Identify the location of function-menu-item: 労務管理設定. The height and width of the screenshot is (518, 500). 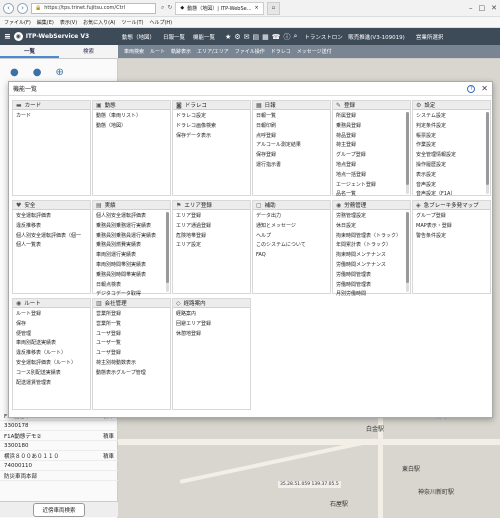
(371, 217).